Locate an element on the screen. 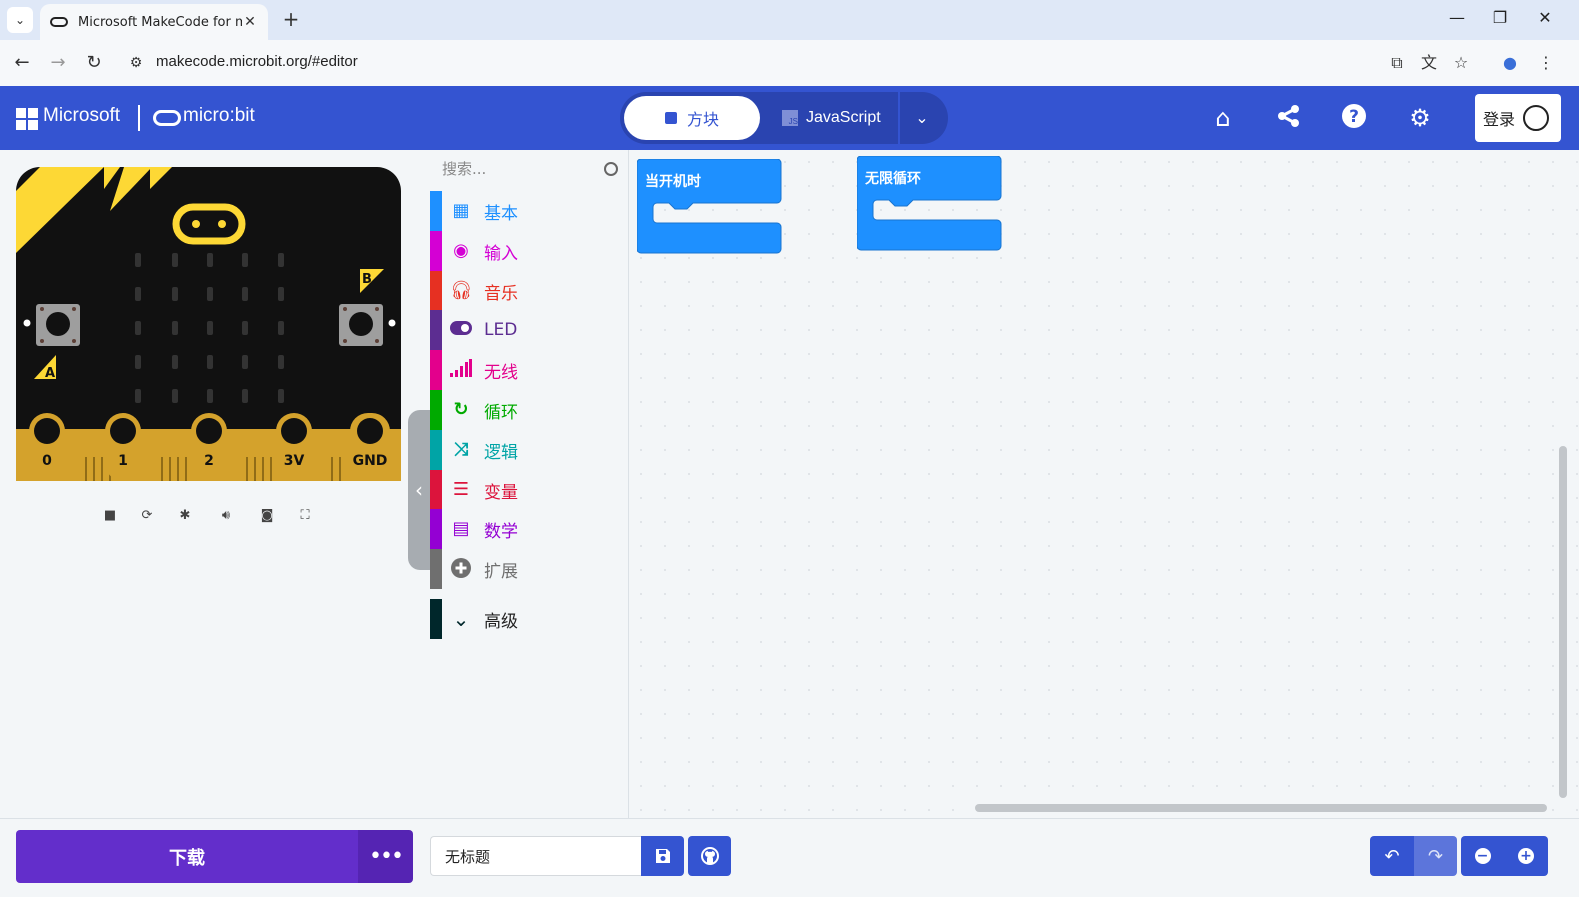  settings-gear-icon: ⚙ is located at coordinates (1420, 118).